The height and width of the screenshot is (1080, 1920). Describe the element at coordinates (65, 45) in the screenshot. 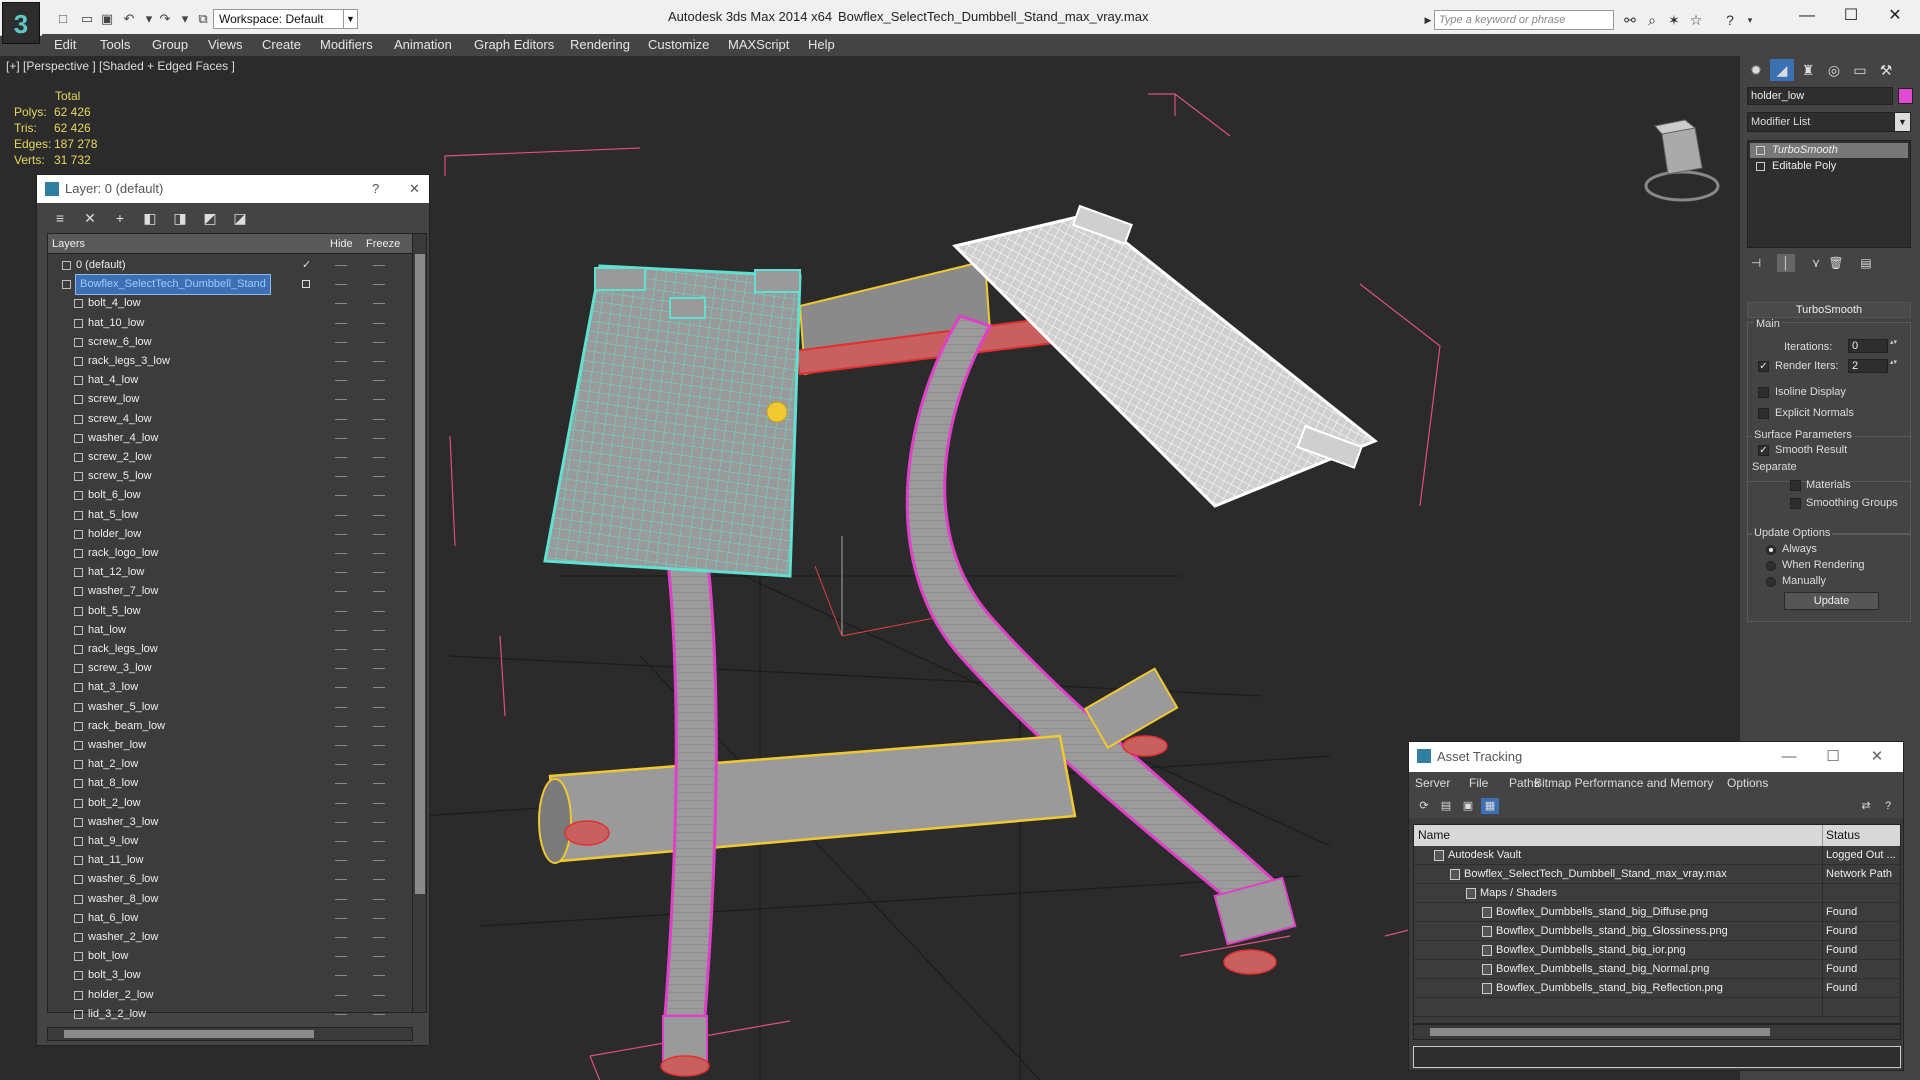

I see `menu-edit: Edit` at that location.